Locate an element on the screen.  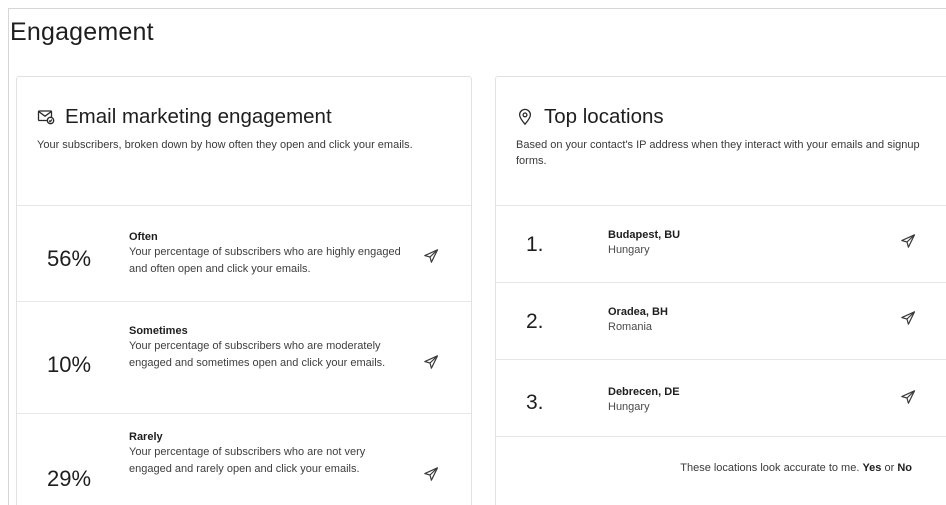
feedback-no-link: No is located at coordinates (904, 468).